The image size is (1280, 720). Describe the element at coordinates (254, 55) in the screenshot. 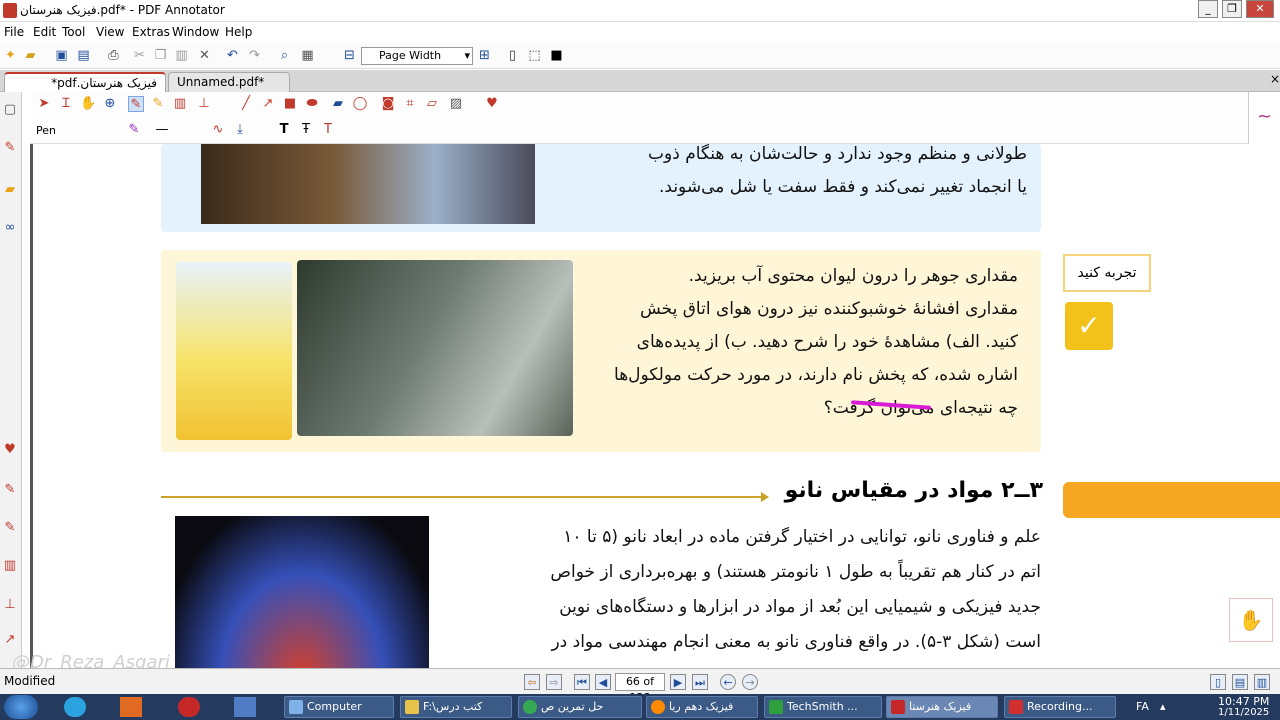

I see `redo-icon: ↷` at that location.